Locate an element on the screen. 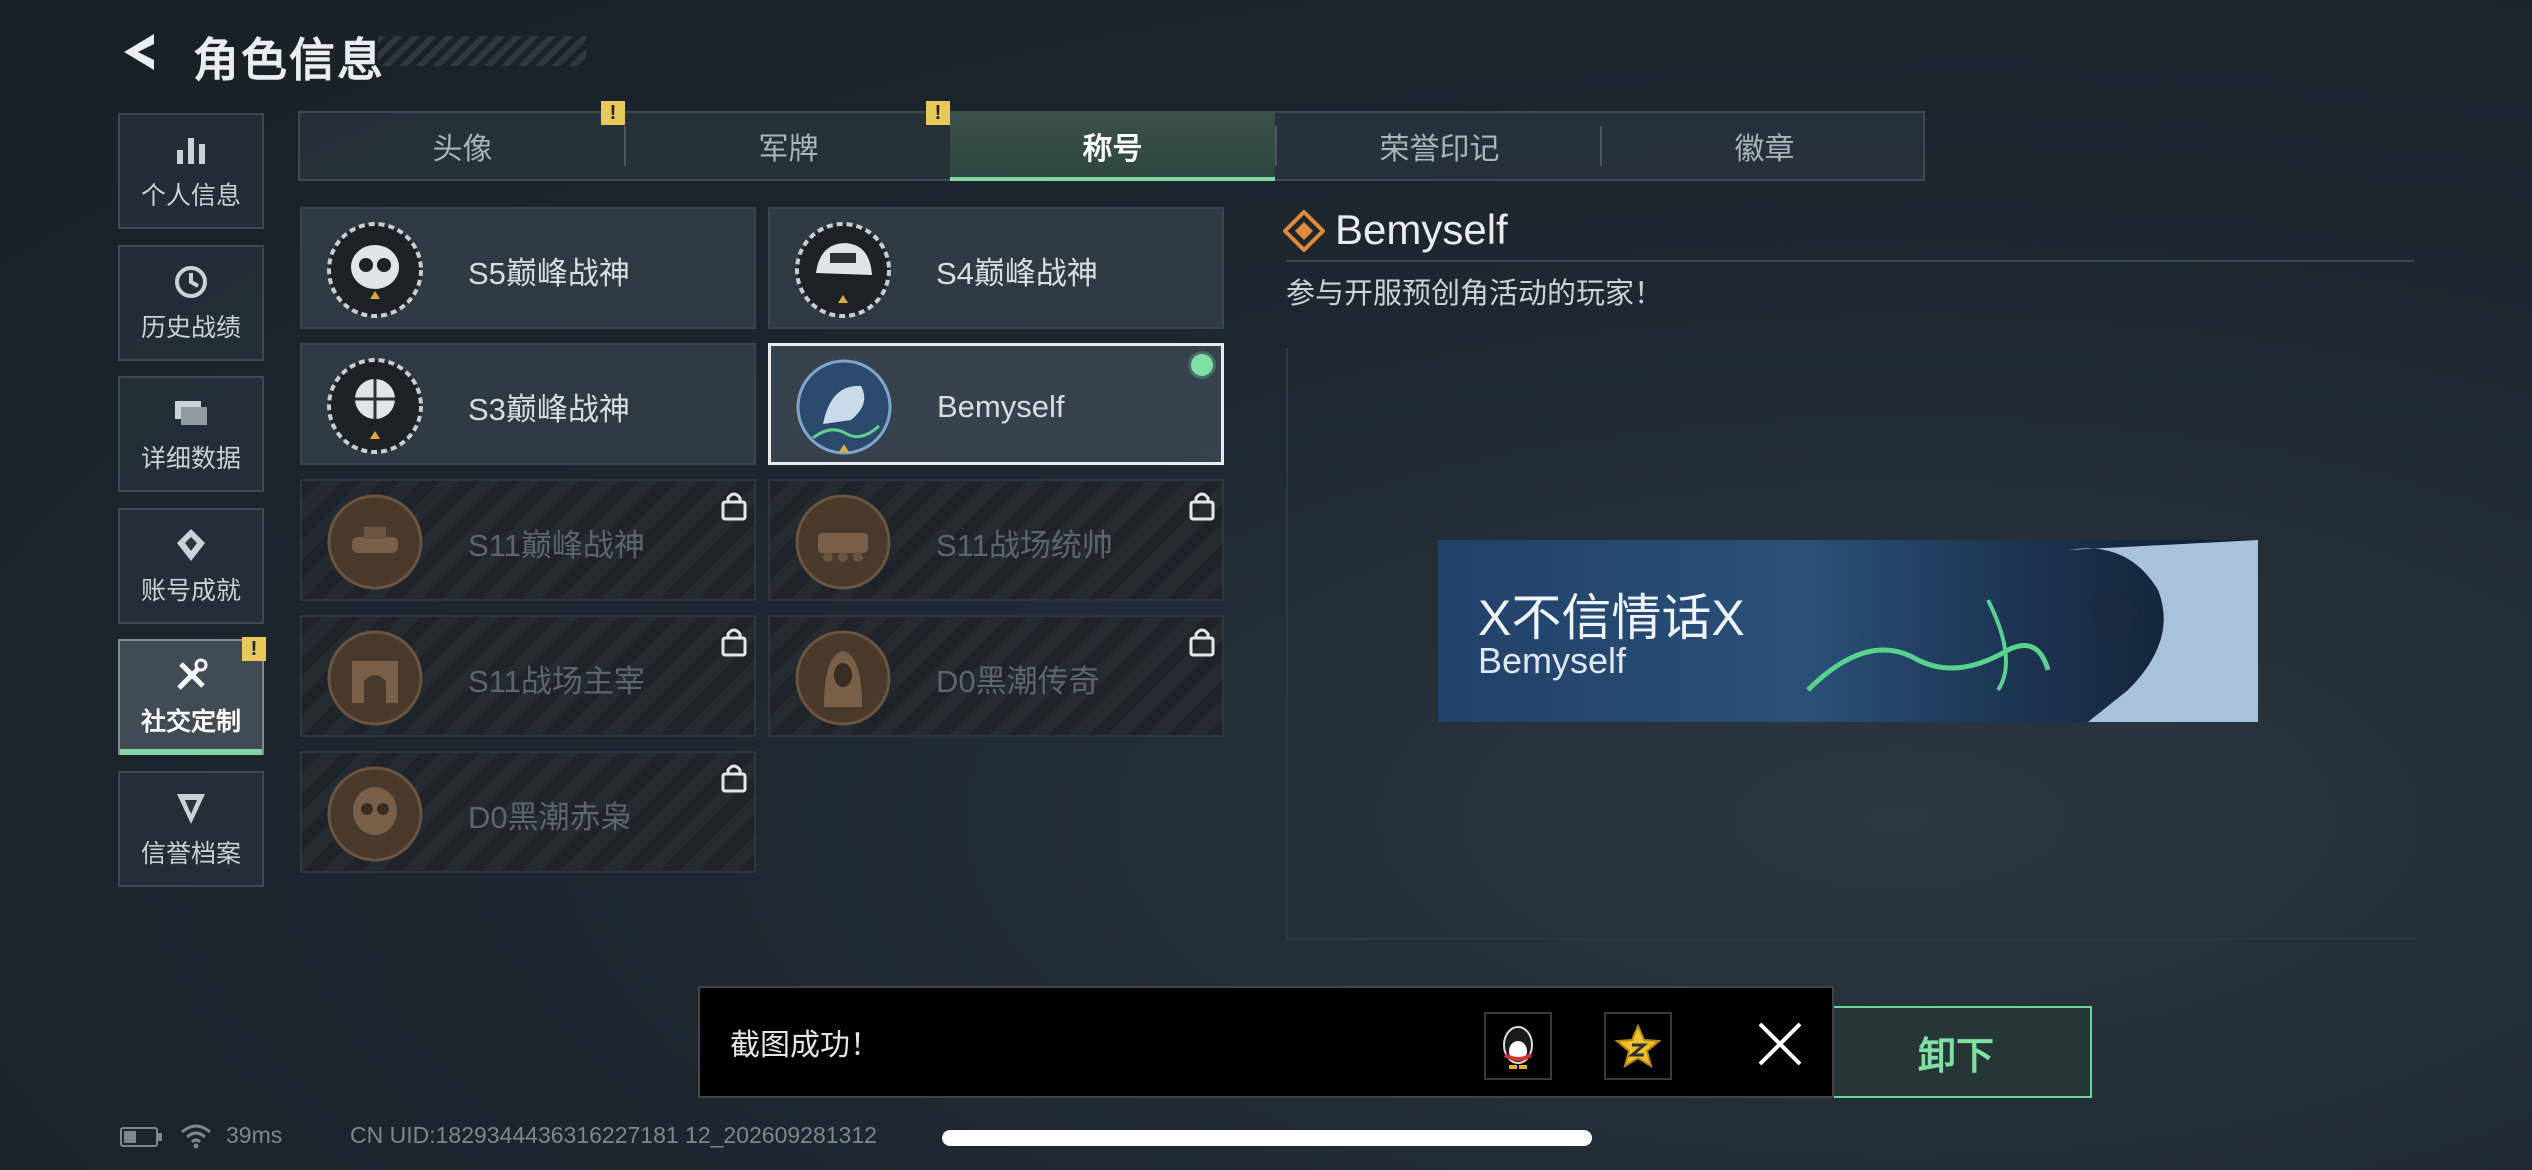 The height and width of the screenshot is (1170, 2532). title-decoration is located at coordinates (482, 51).